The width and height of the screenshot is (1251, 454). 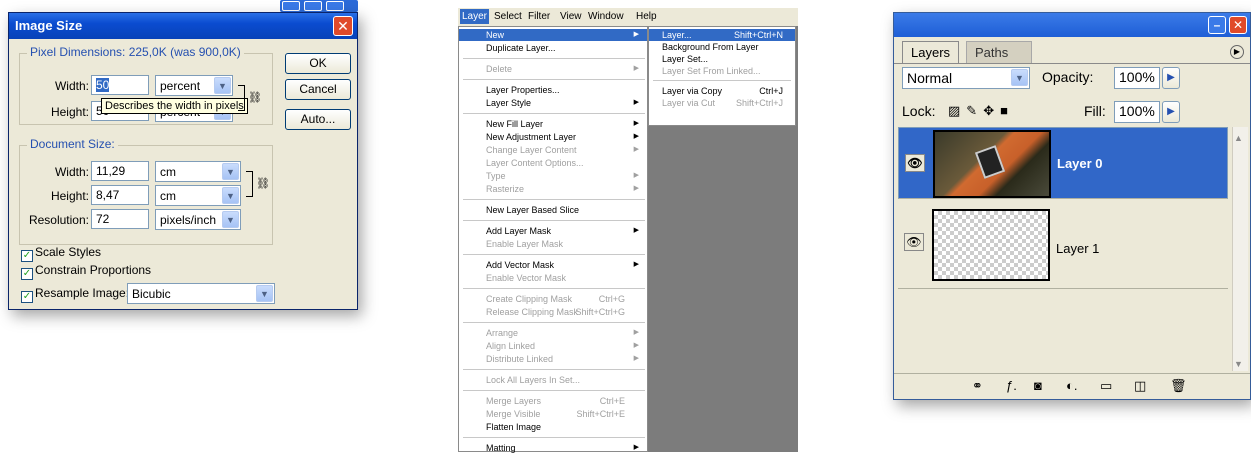 What do you see at coordinates (69, 112) in the screenshot?
I see `pixel-height-label: Height:` at bounding box center [69, 112].